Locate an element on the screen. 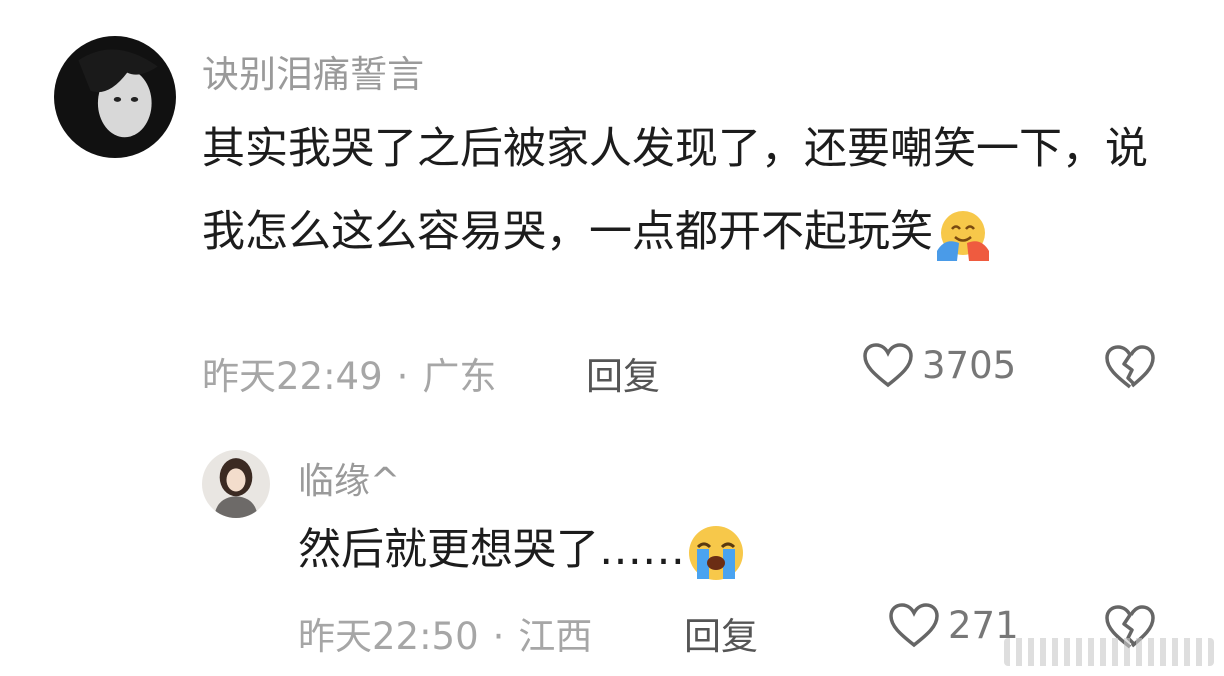  loudly-crying-face-emoji is located at coordinates (716, 553).